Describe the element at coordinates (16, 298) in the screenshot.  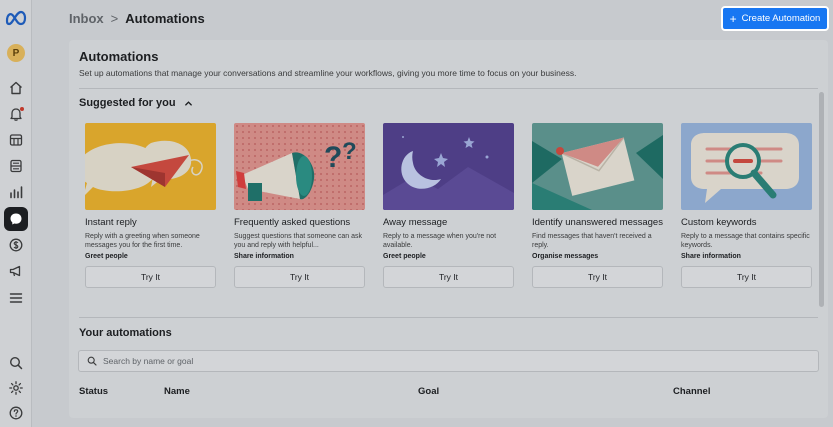
I see `menu-icon` at that location.